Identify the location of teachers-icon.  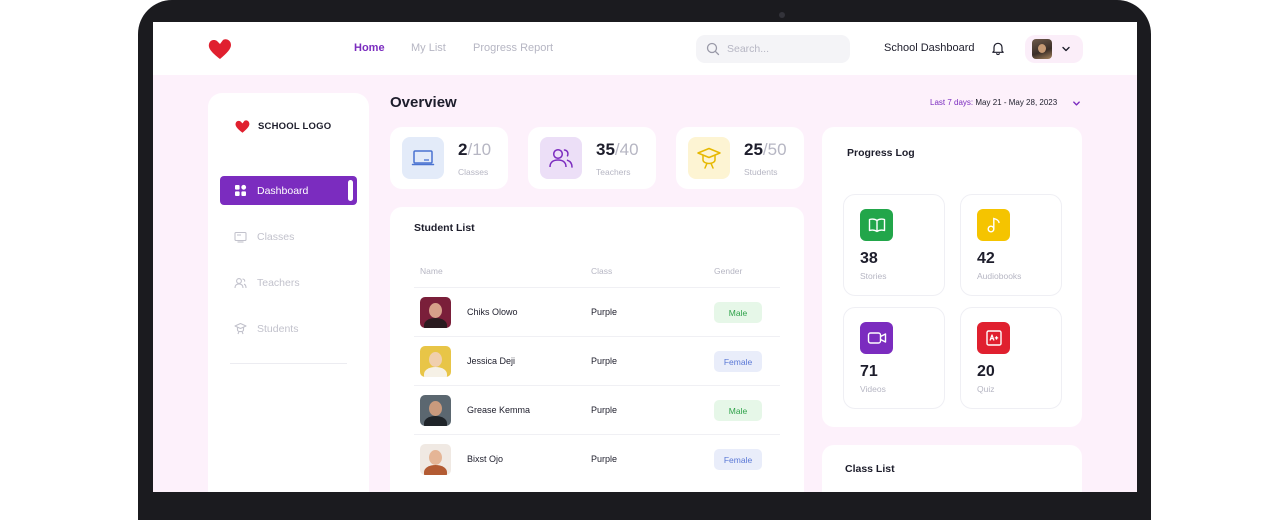
(240, 282).